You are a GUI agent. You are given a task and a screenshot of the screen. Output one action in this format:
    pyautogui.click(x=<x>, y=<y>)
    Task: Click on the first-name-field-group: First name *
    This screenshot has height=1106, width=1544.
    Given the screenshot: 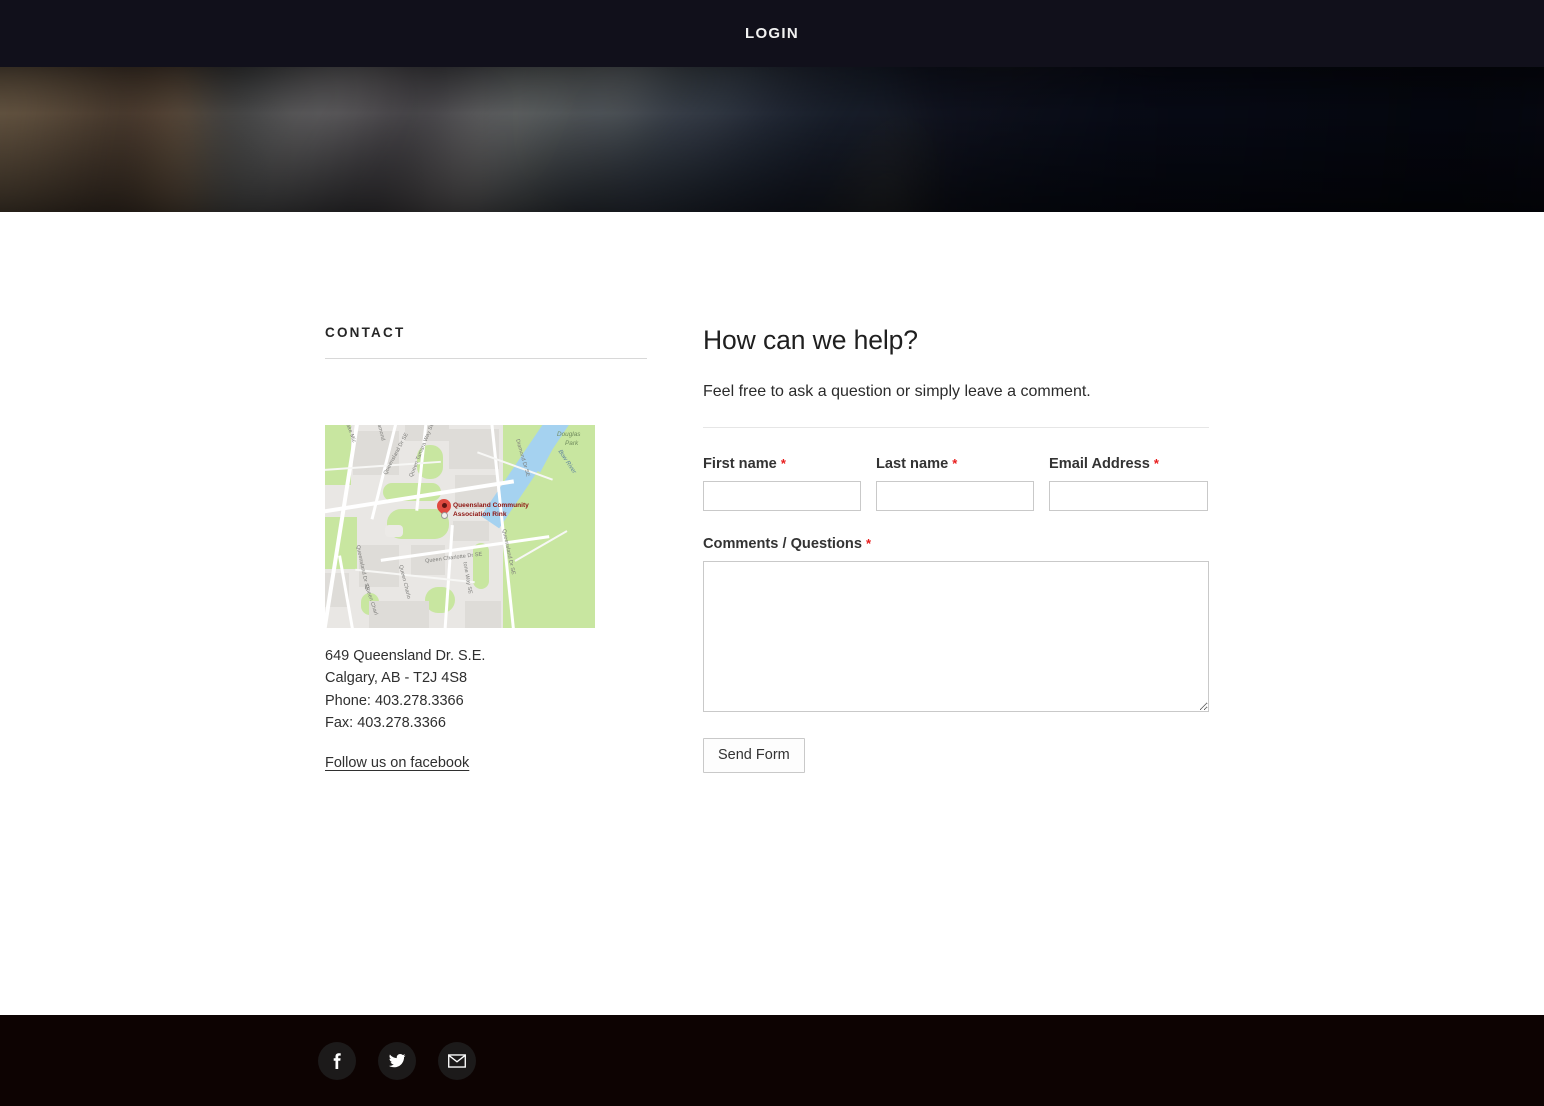 What is the action you would take?
    pyautogui.click(x=782, y=483)
    